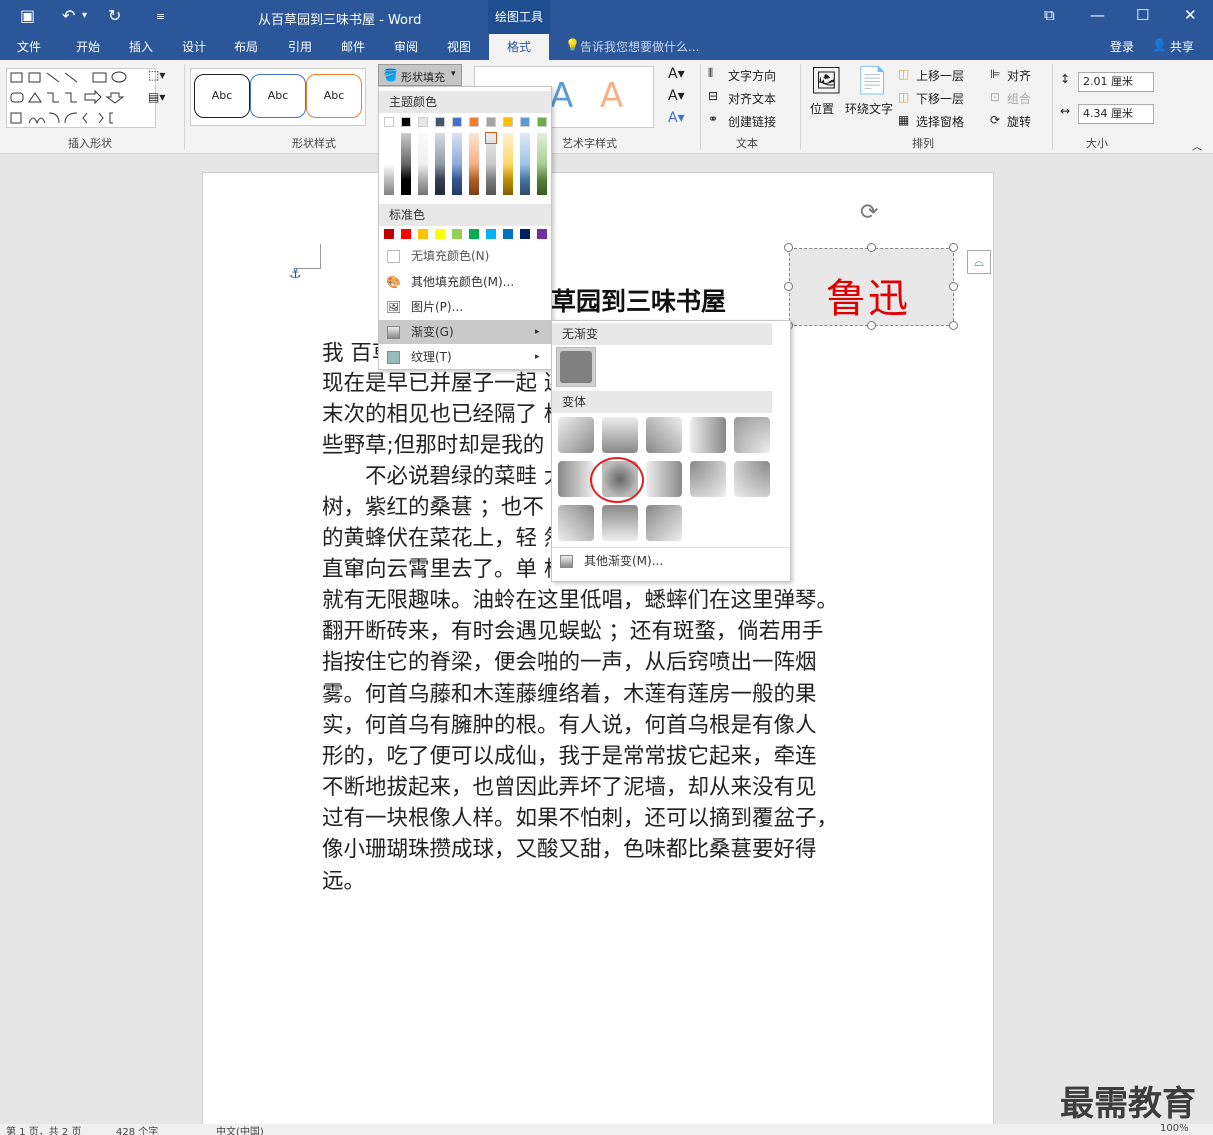 The height and width of the screenshot is (1135, 1213). Describe the element at coordinates (1182, 46) in the screenshot. I see `share-button: 共享` at that location.